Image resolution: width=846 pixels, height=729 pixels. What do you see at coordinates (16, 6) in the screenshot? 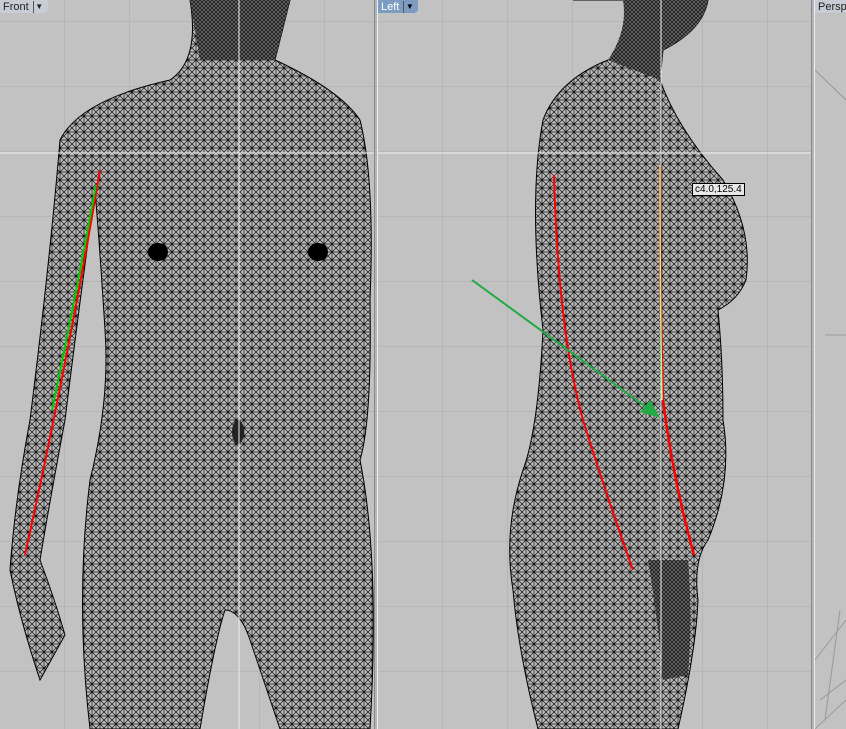
I see `viewport-title: Front` at bounding box center [16, 6].